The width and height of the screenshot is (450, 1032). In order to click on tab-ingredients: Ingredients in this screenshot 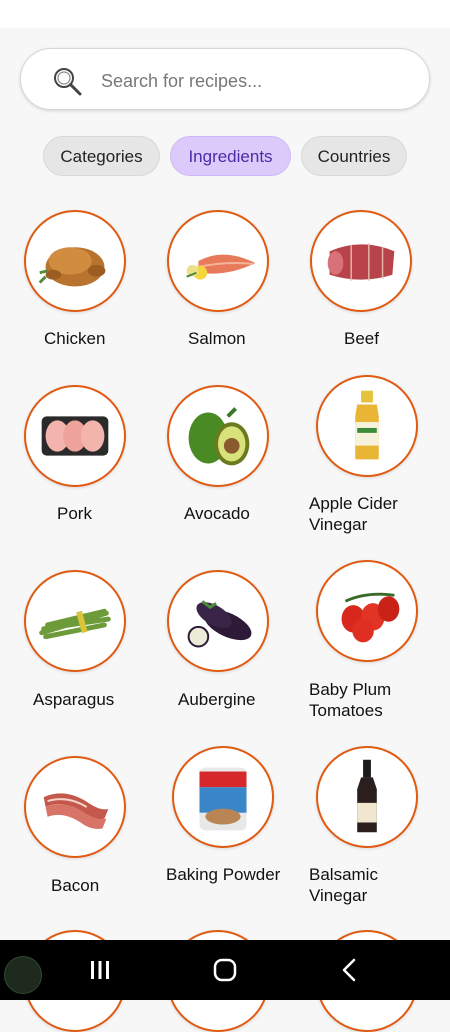, I will do `click(230, 156)`.